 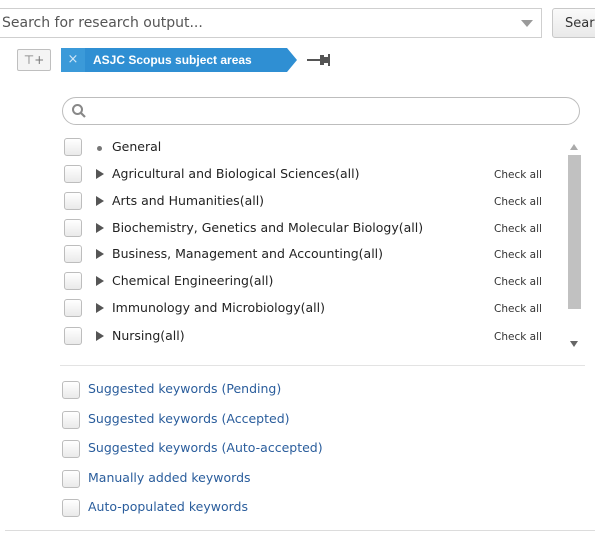 I want to click on keyword-option-manual: Manually added keywords, so click(x=262, y=481).